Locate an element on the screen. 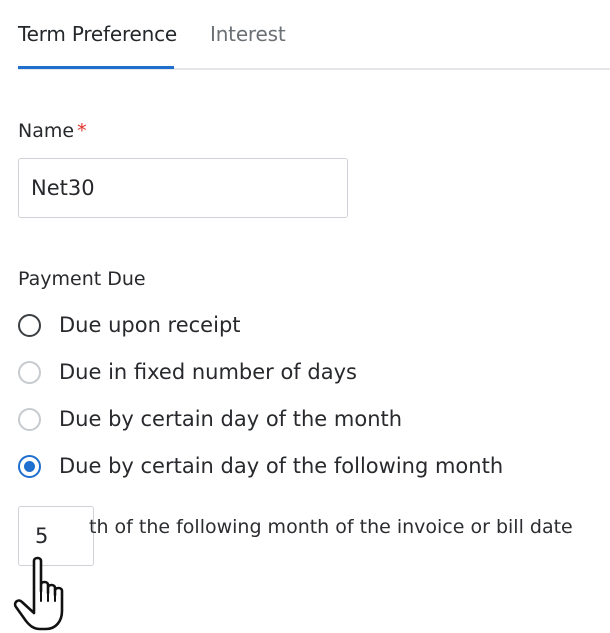  name-input is located at coordinates (183, 188).